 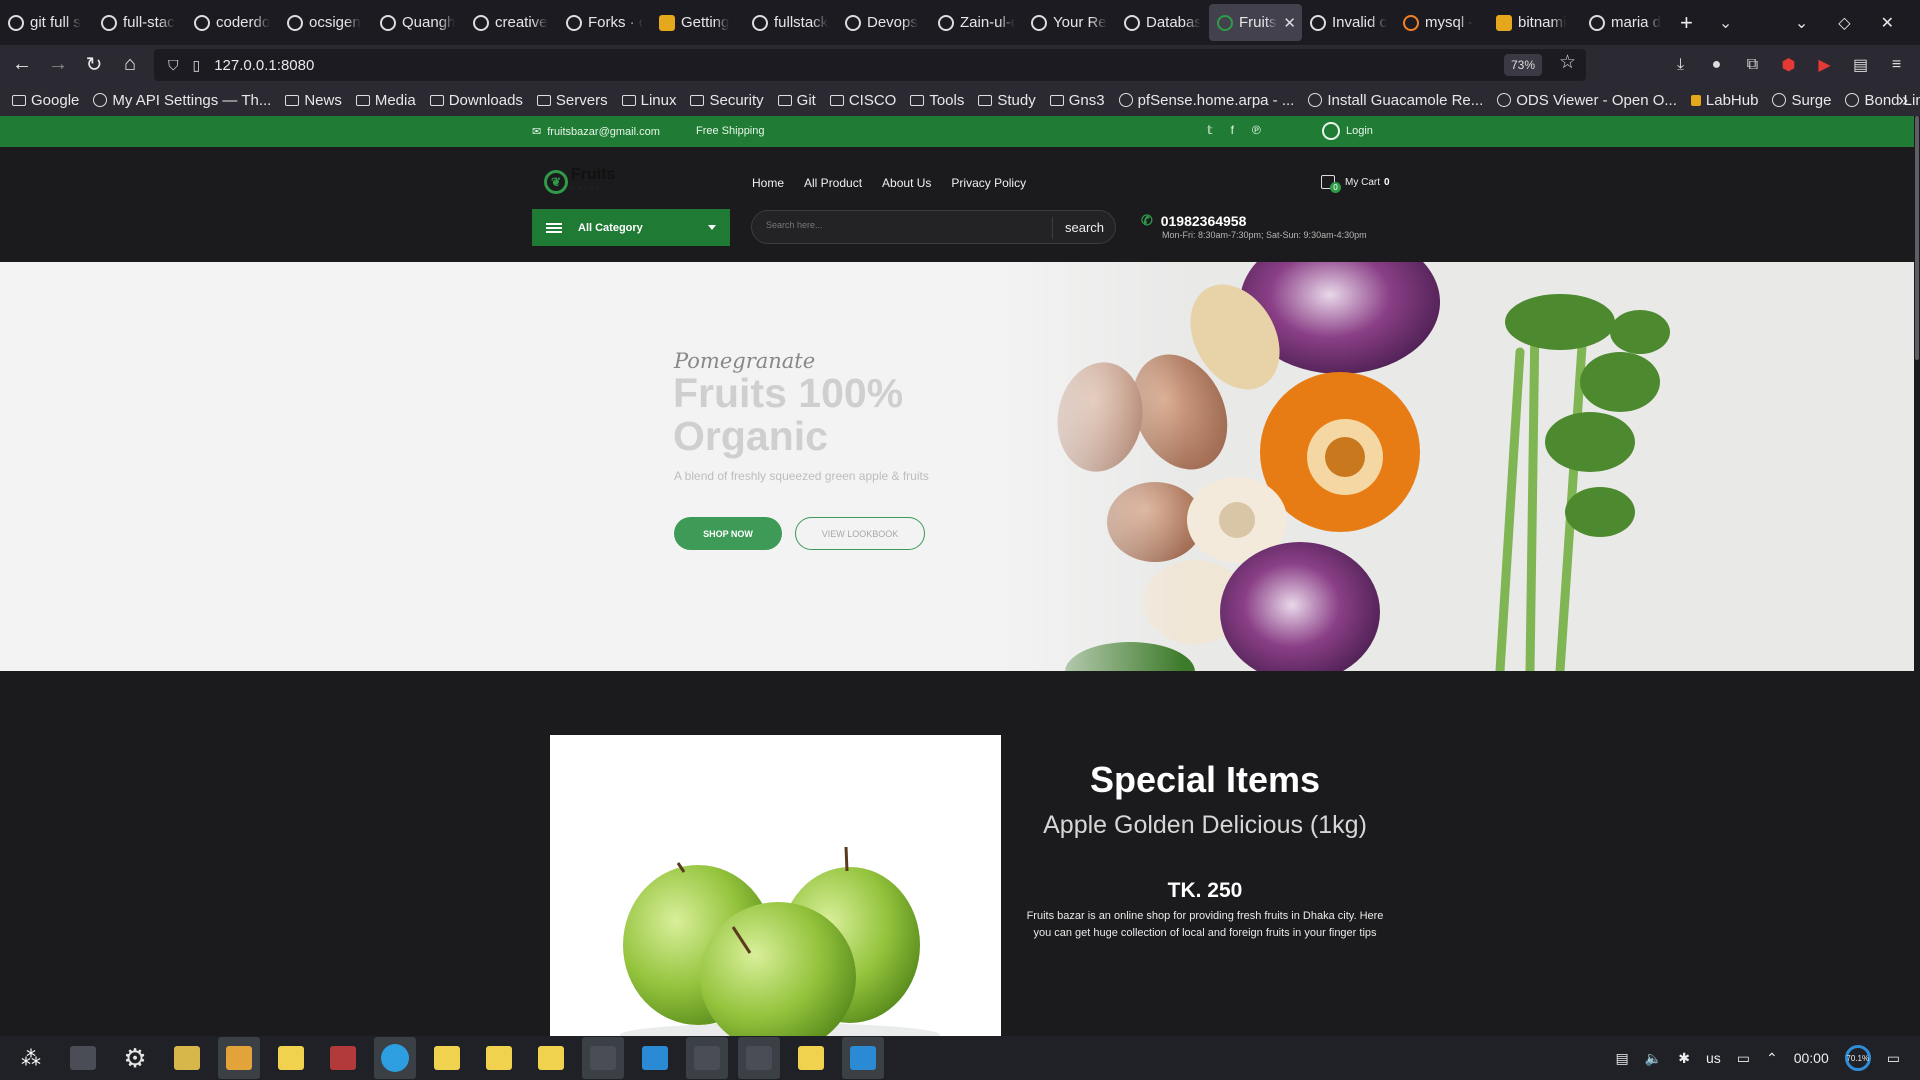 I want to click on clipboard-icon: ▤, so click(x=1622, y=1058).